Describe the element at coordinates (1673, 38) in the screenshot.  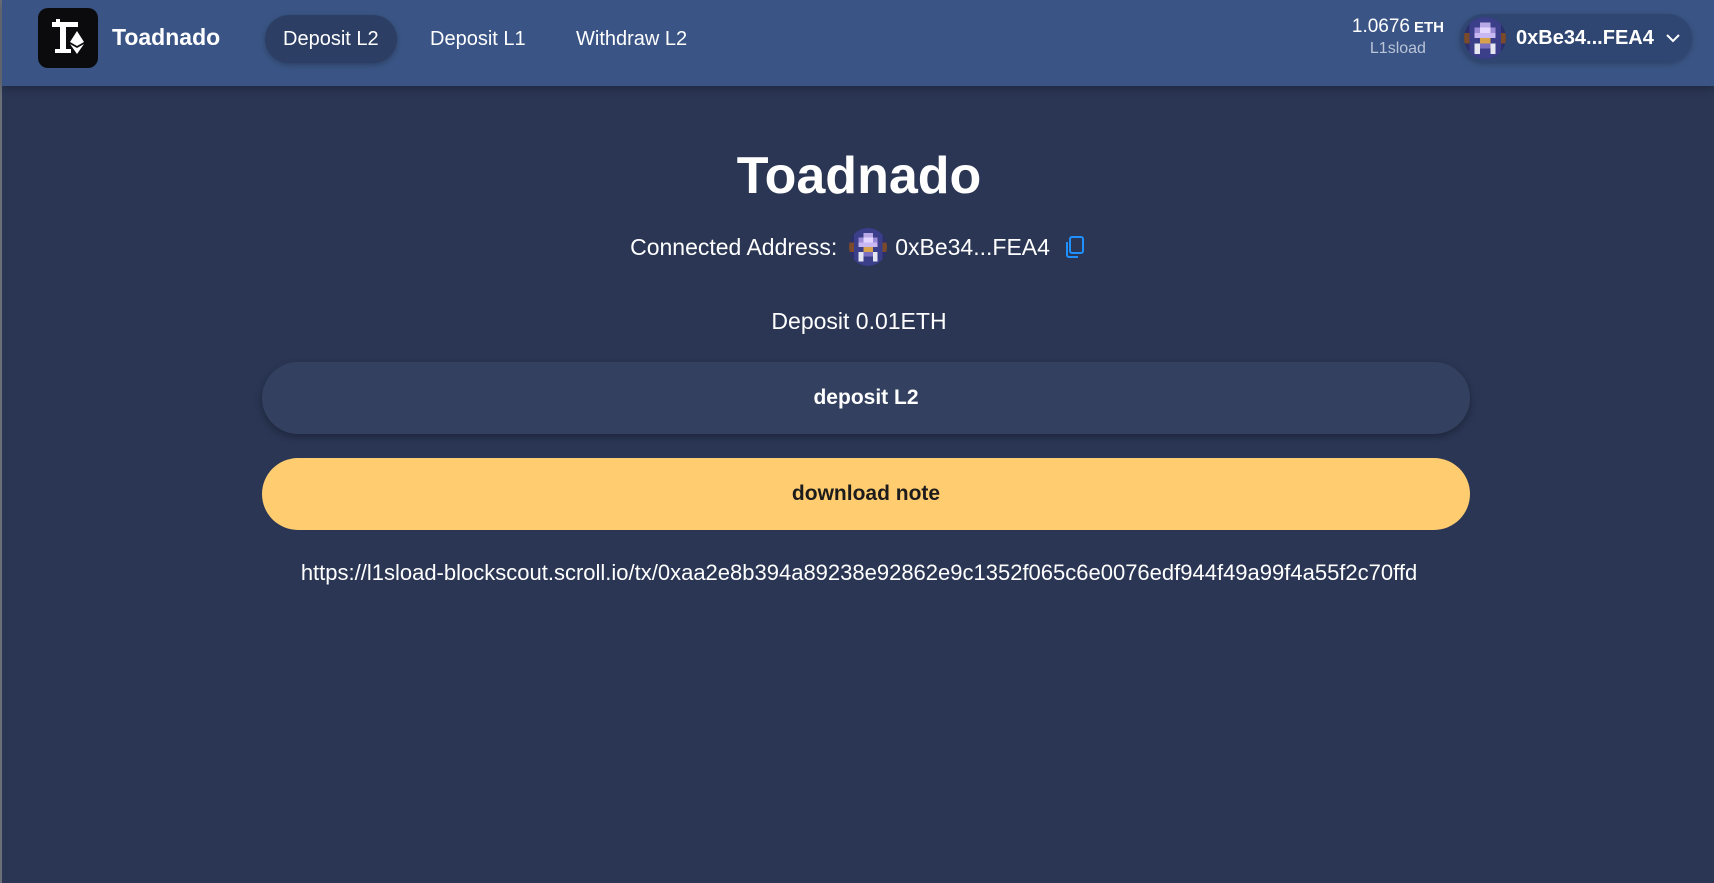
I see `chevron-down-icon` at that location.